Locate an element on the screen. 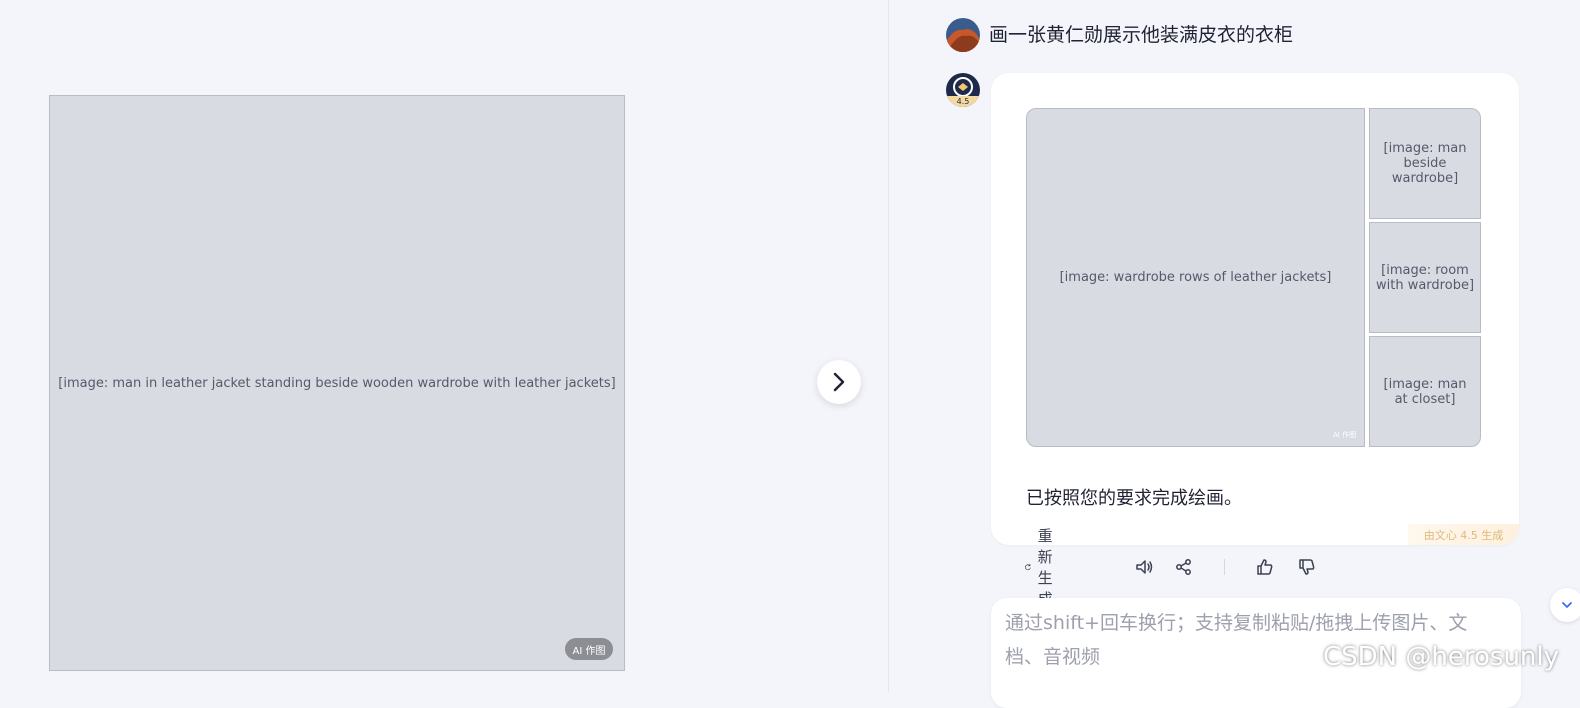 Image resolution: width=1580 pixels, height=708 pixels. regenerate-button: 重新生成 is located at coordinates (1043, 567).